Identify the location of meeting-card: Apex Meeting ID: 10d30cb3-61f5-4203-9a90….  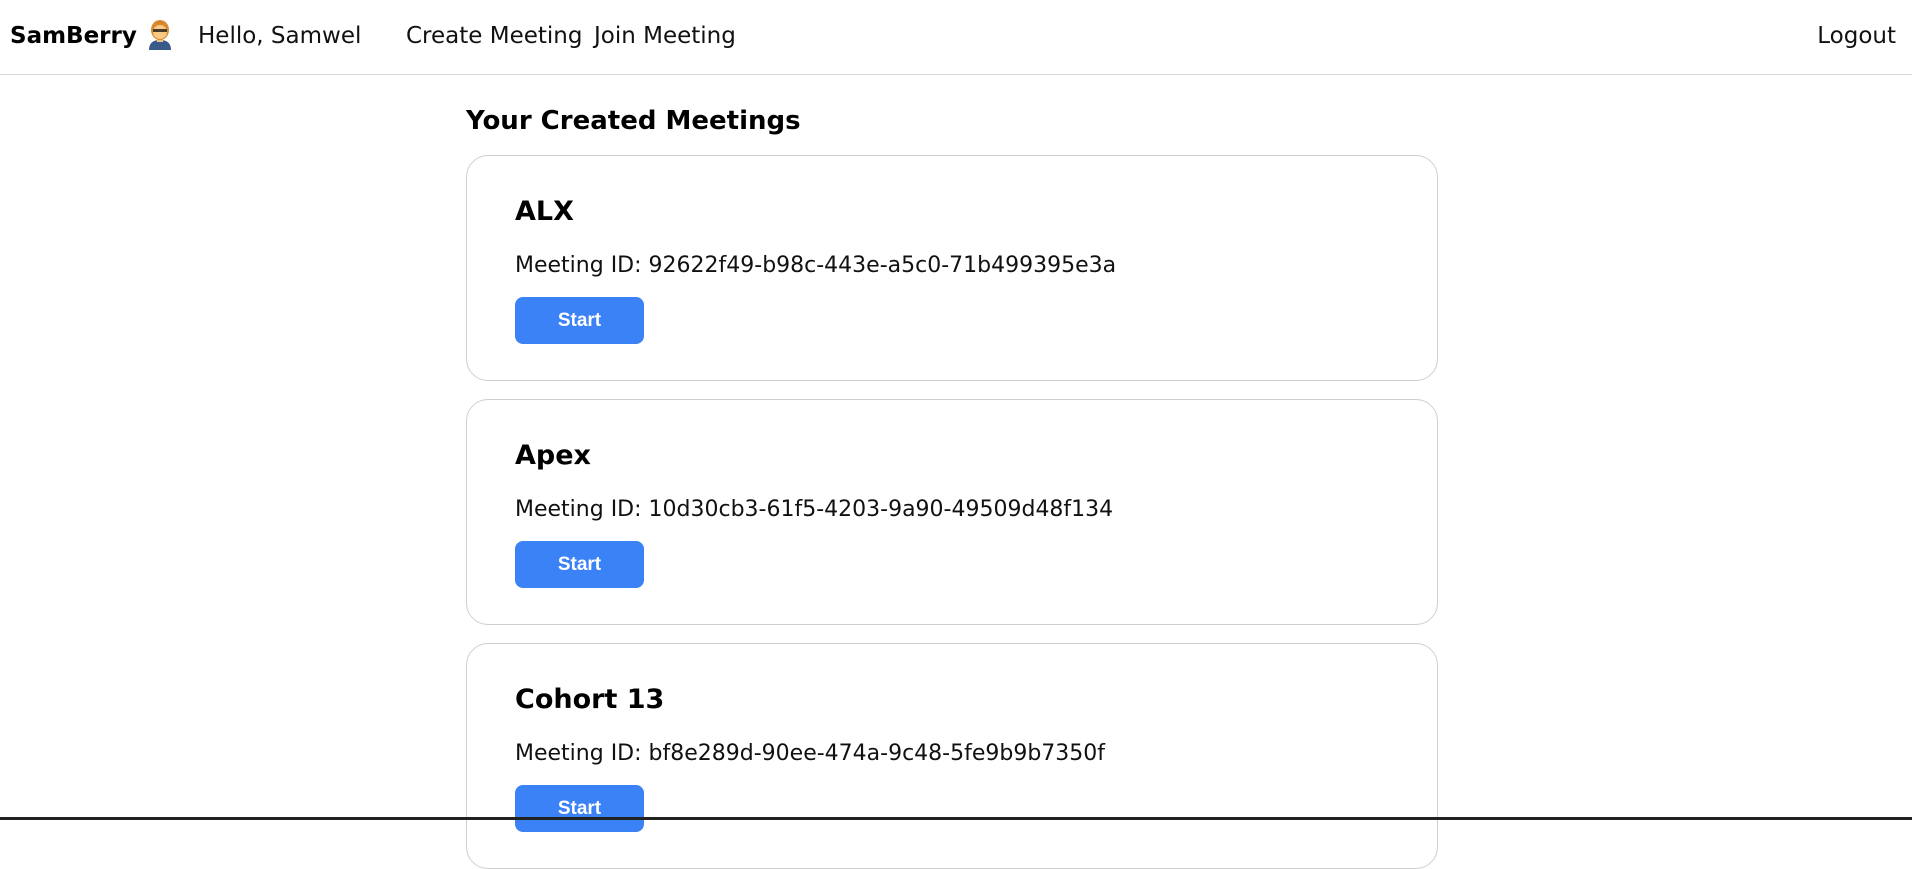
(952, 512).